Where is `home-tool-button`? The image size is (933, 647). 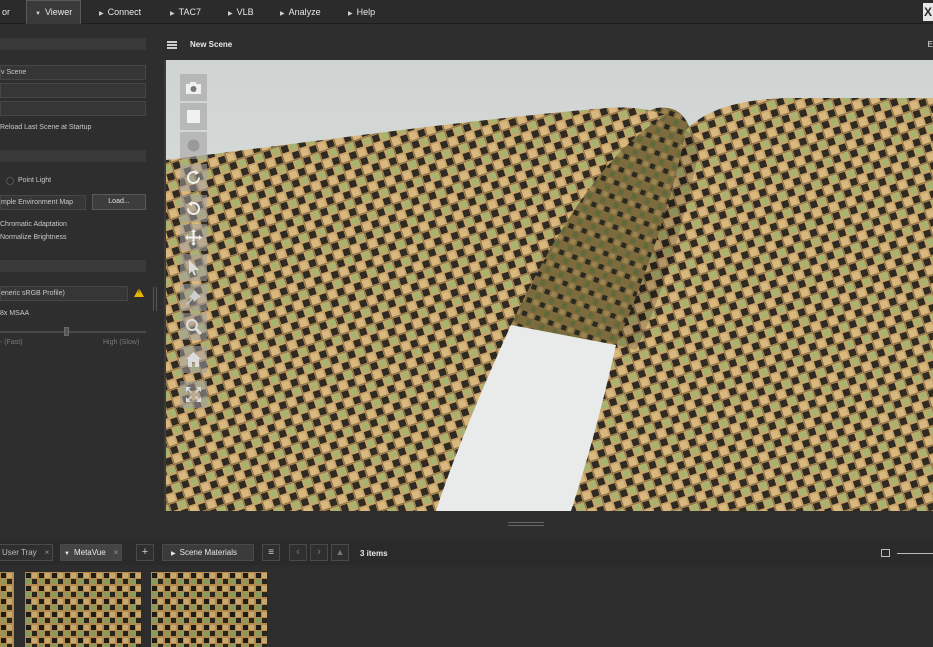
home-tool-button is located at coordinates (193, 359).